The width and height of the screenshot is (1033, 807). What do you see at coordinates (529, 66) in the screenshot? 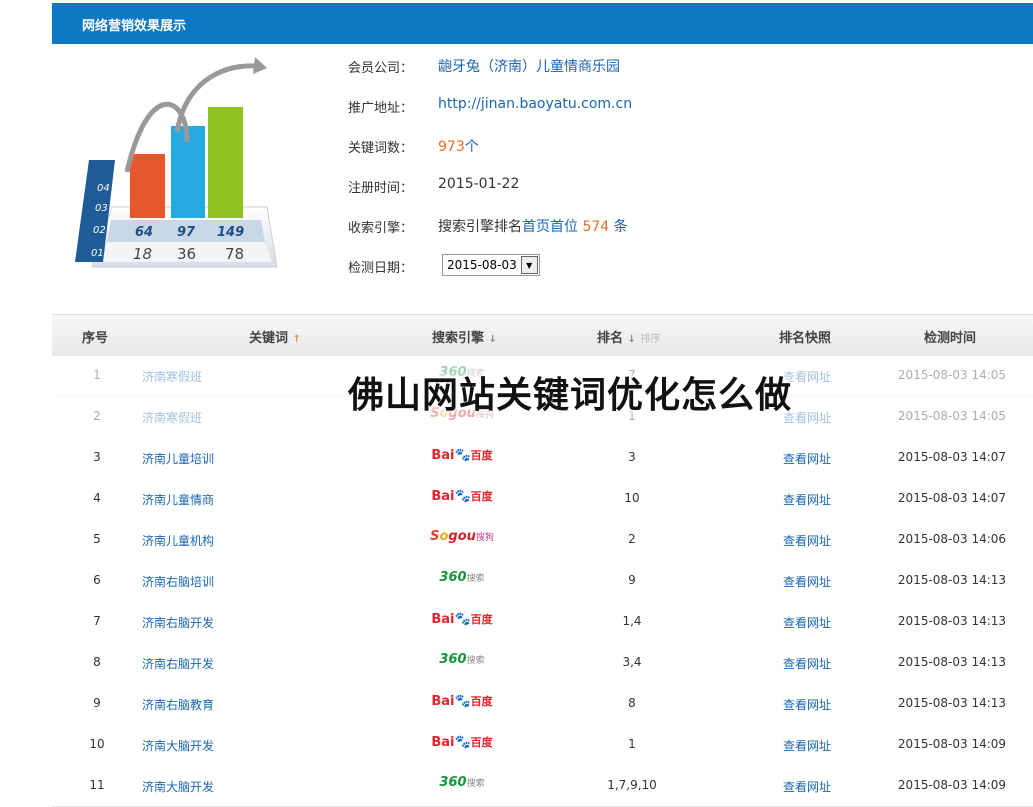
I see `company-link: 龅牙兔（济南）儿童情商乐园` at bounding box center [529, 66].